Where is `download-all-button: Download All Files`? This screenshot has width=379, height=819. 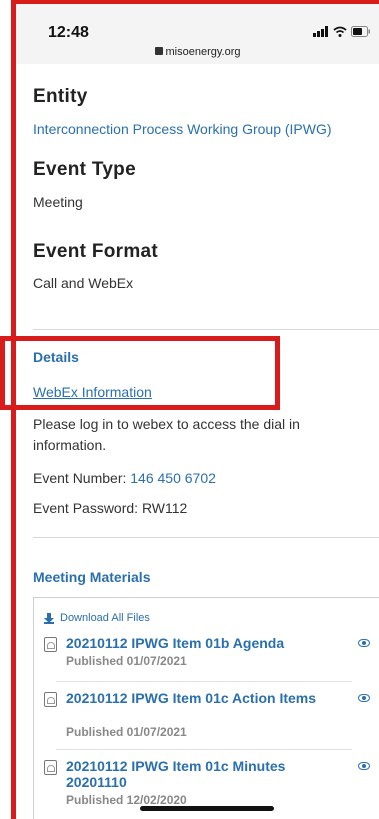
download-all-button: Download All Files is located at coordinates (97, 618).